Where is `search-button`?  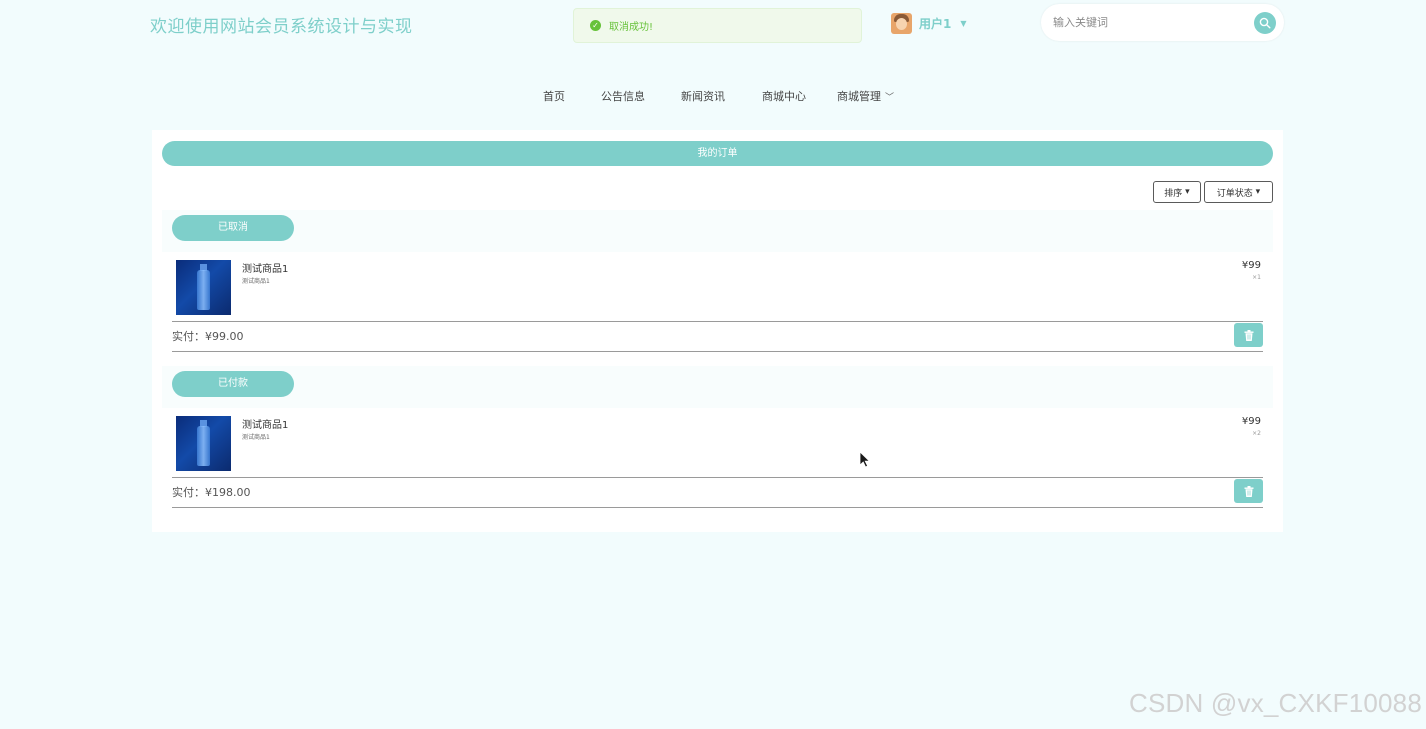 search-button is located at coordinates (1265, 23).